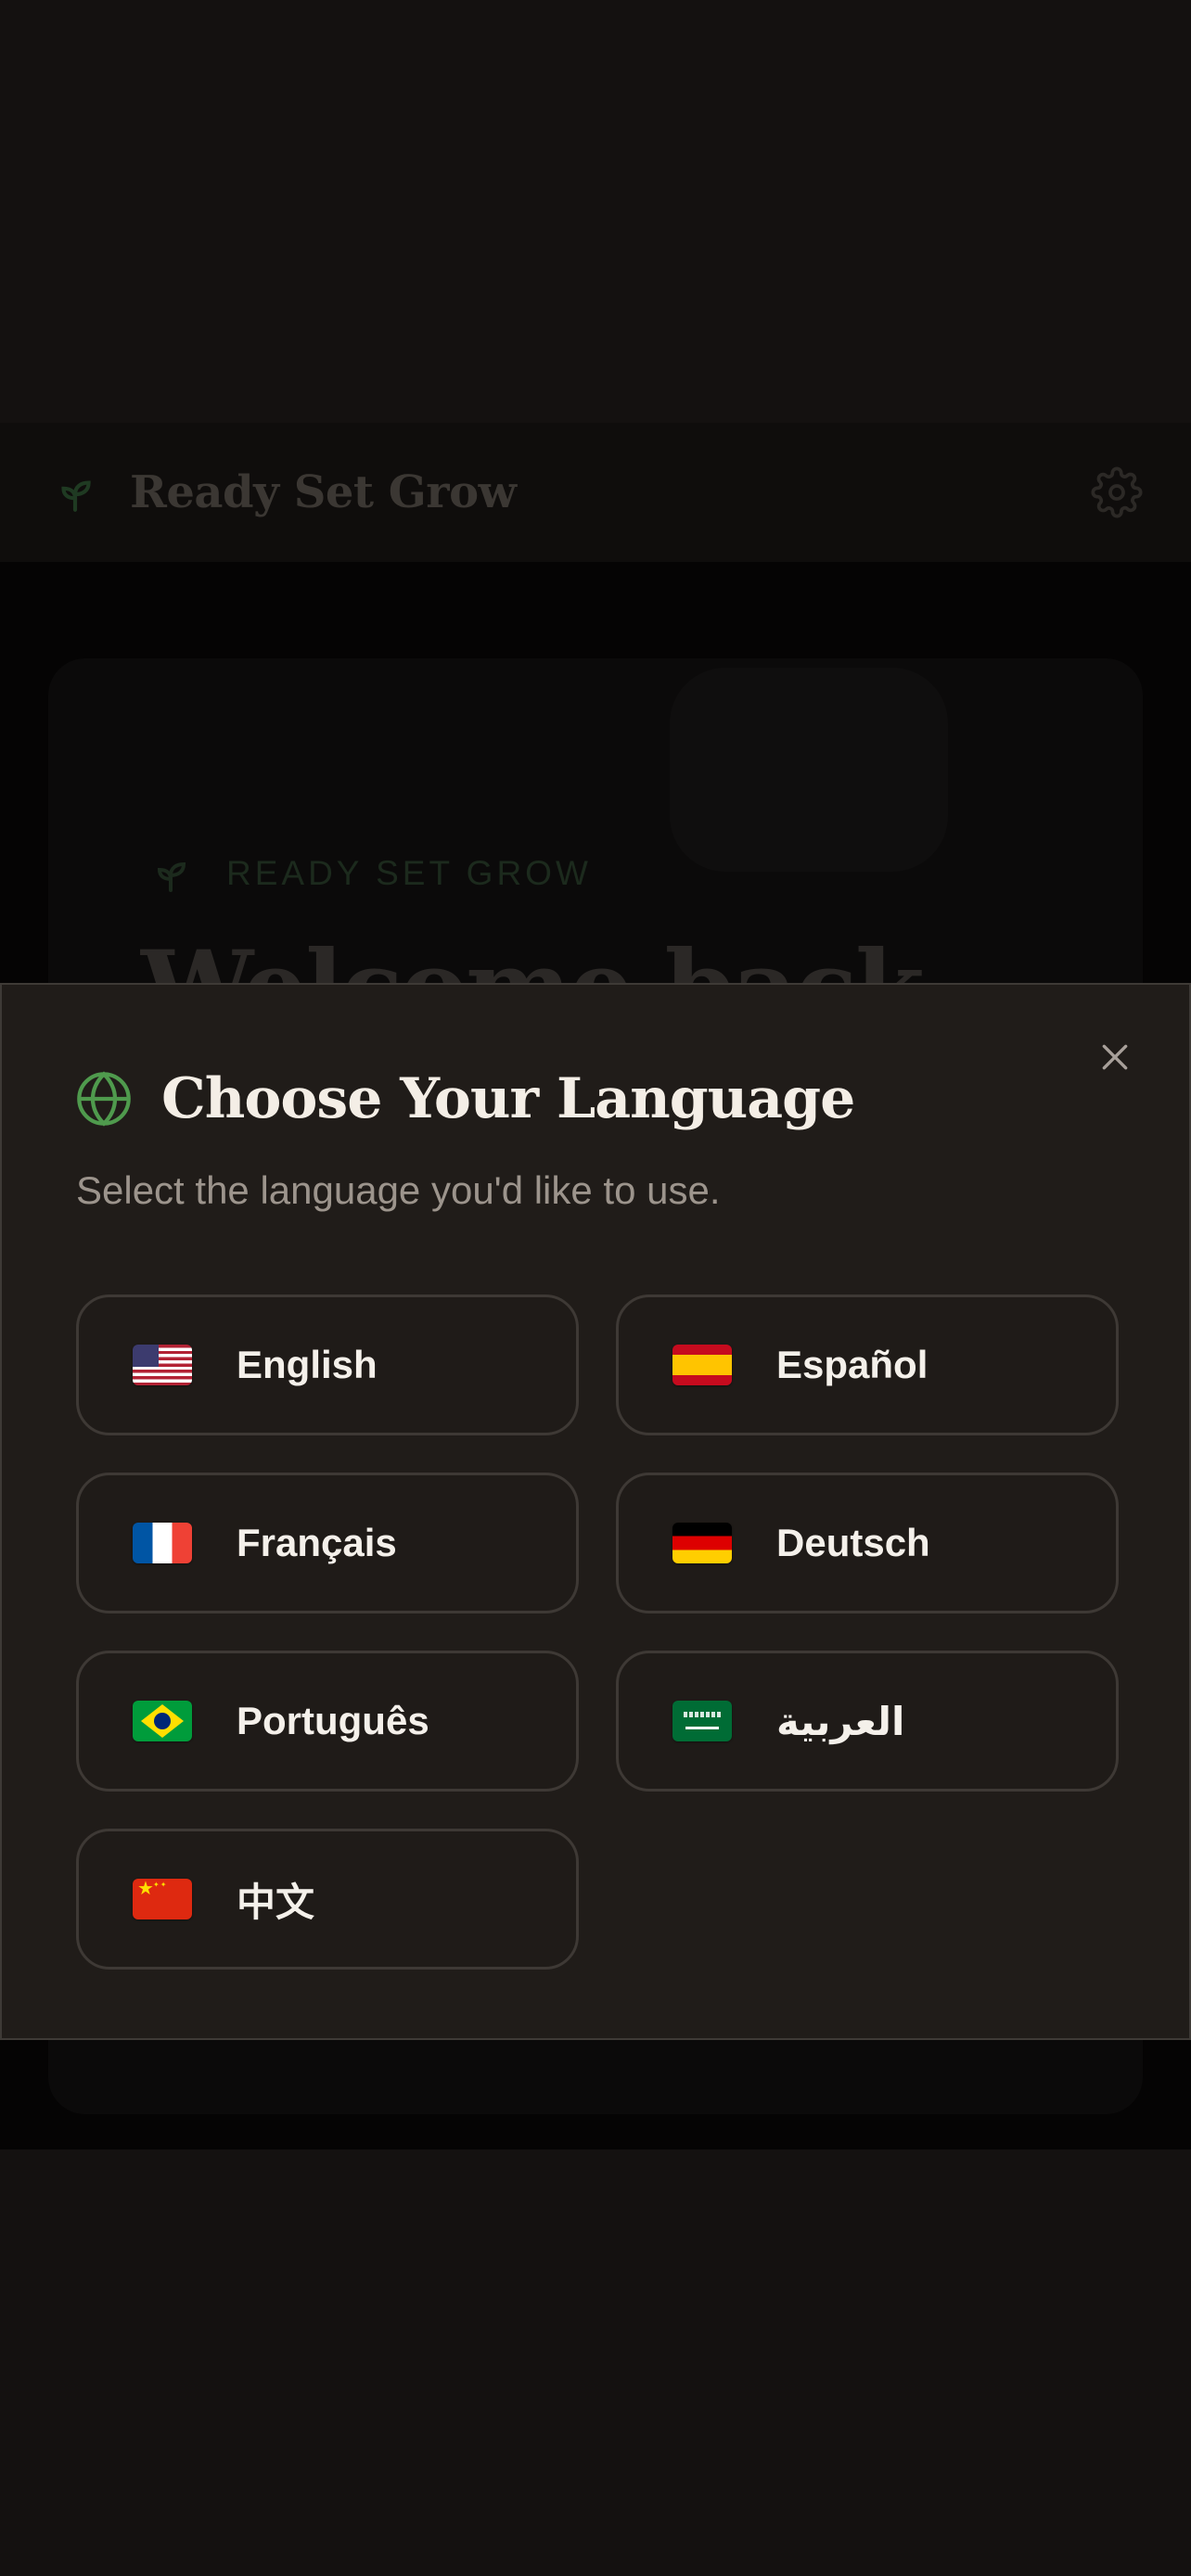 The height and width of the screenshot is (2576, 1191). I want to click on language-option-english: English, so click(327, 1364).